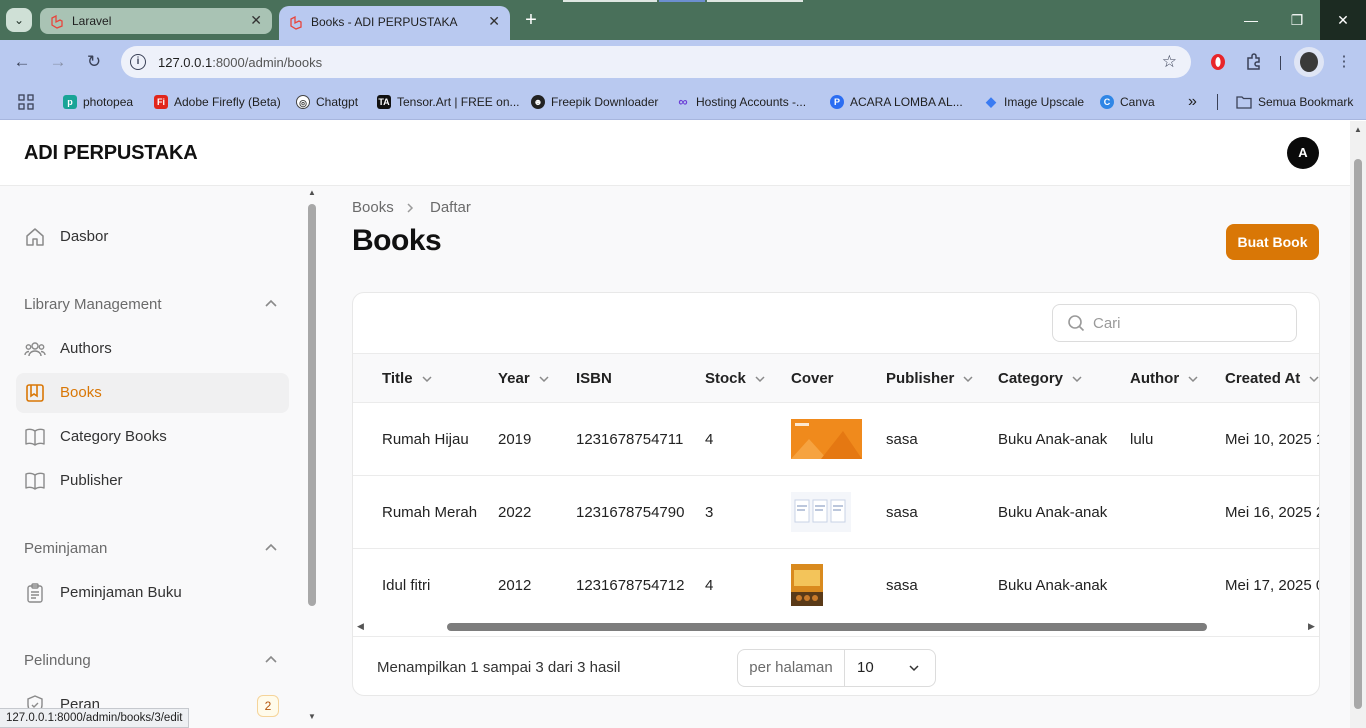 The height and width of the screenshot is (728, 1366). Describe the element at coordinates (152, 393) in the screenshot. I see `sidebar-item-books: Books` at that location.